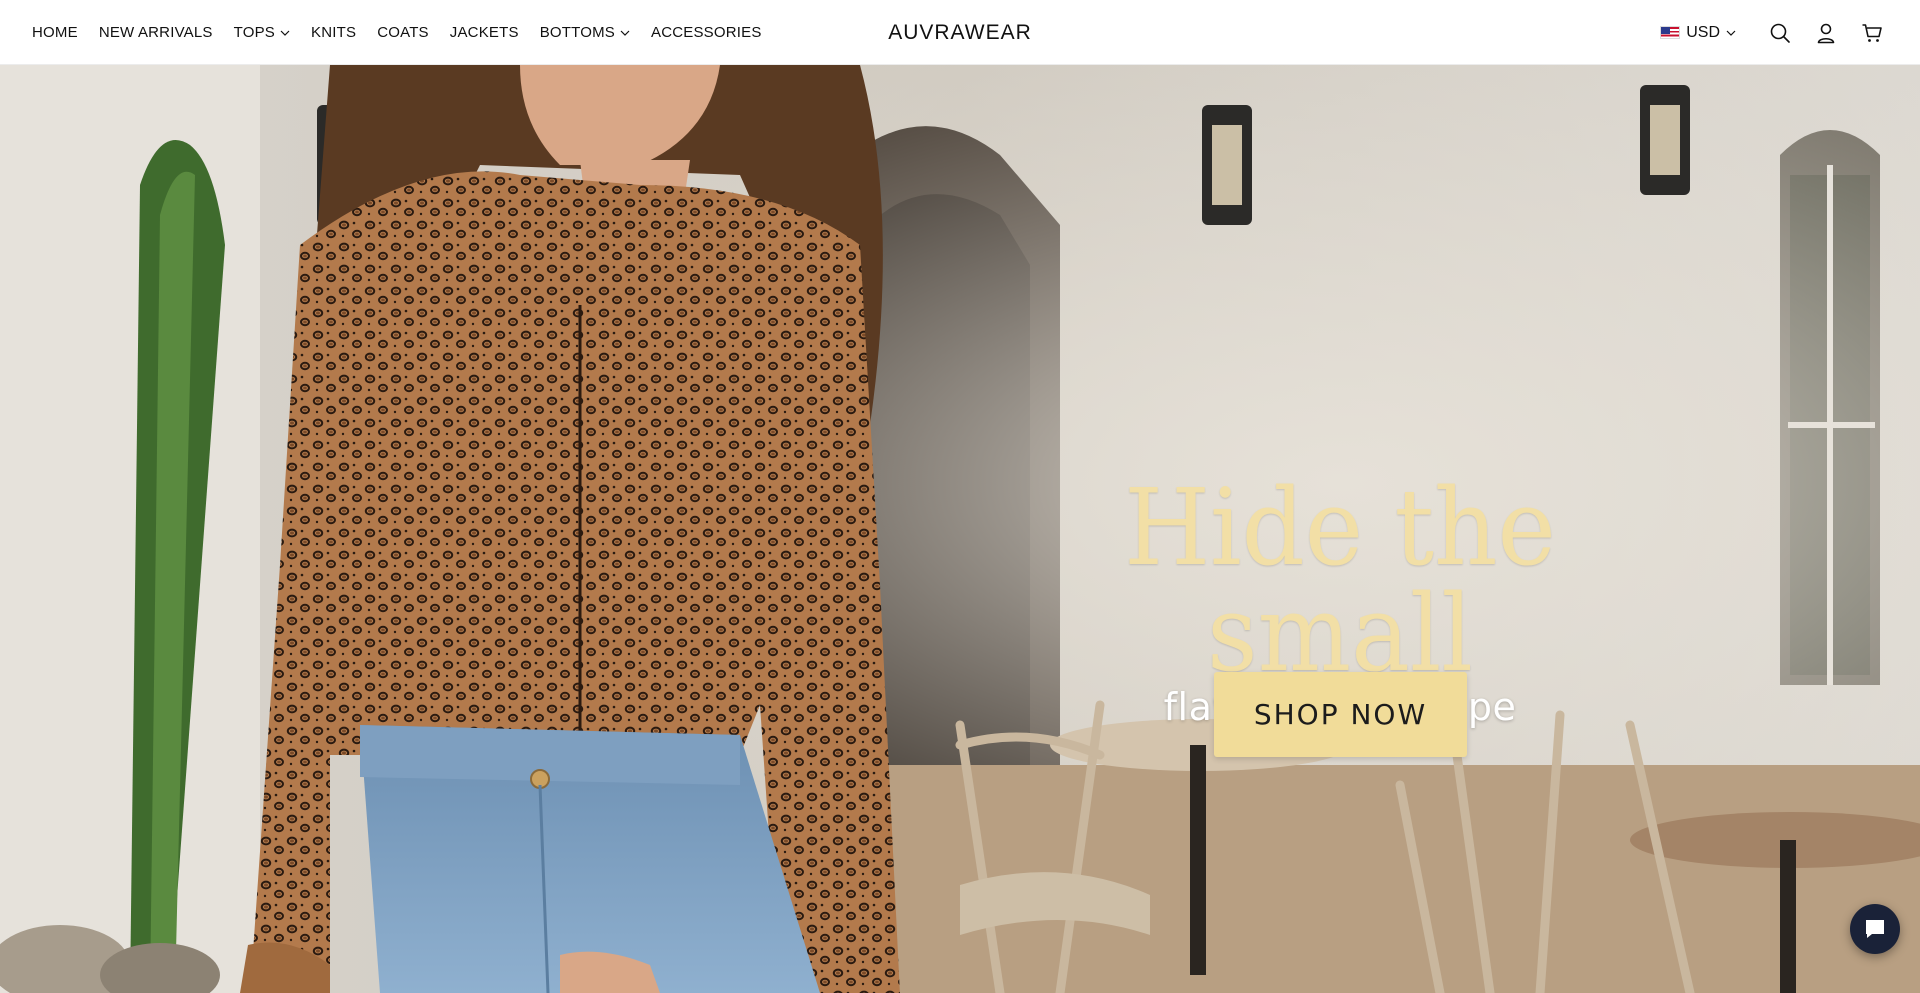 This screenshot has height=993, width=1920. Describe the element at coordinates (1703, 32) in the screenshot. I see `currency-code: USD` at that location.